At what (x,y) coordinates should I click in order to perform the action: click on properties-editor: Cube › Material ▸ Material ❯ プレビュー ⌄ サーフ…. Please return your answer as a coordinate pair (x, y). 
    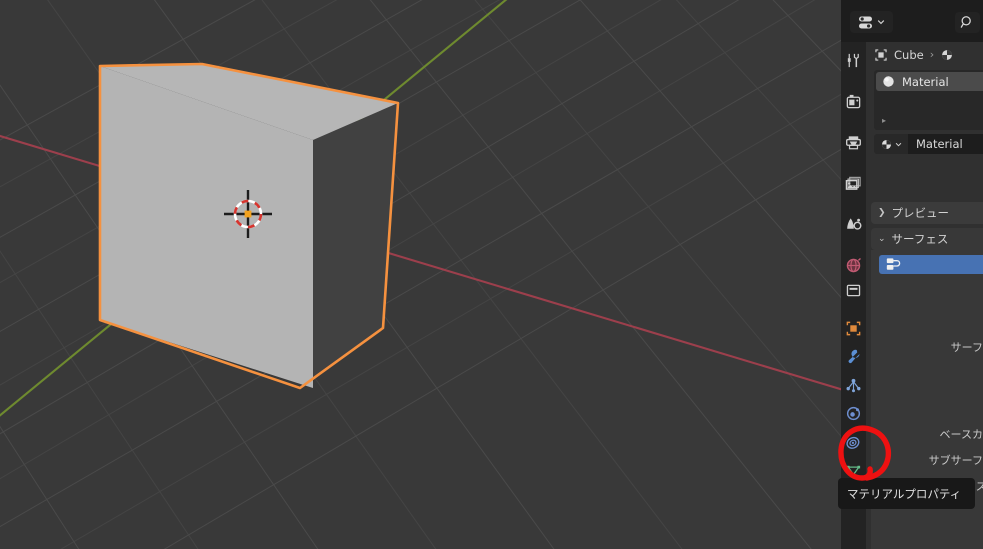
    Looking at the image, I should click on (912, 274).